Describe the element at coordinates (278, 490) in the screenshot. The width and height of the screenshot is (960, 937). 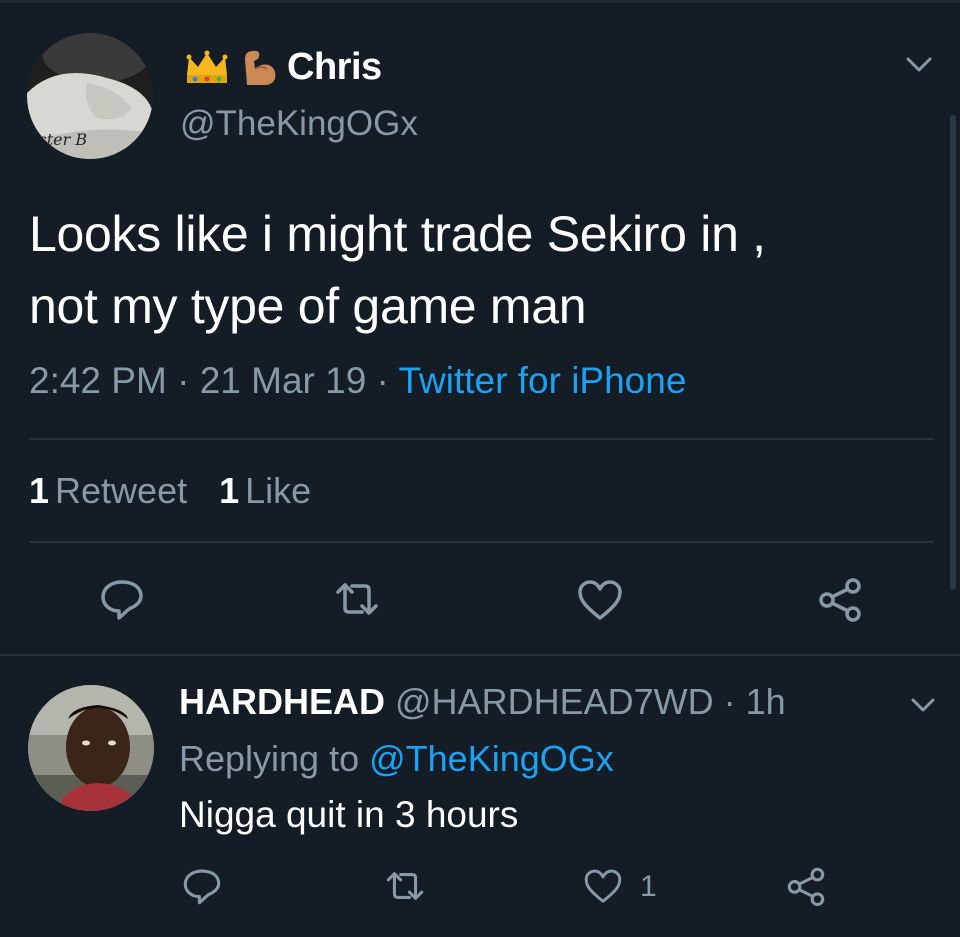
I see `like-label: Like` at that location.